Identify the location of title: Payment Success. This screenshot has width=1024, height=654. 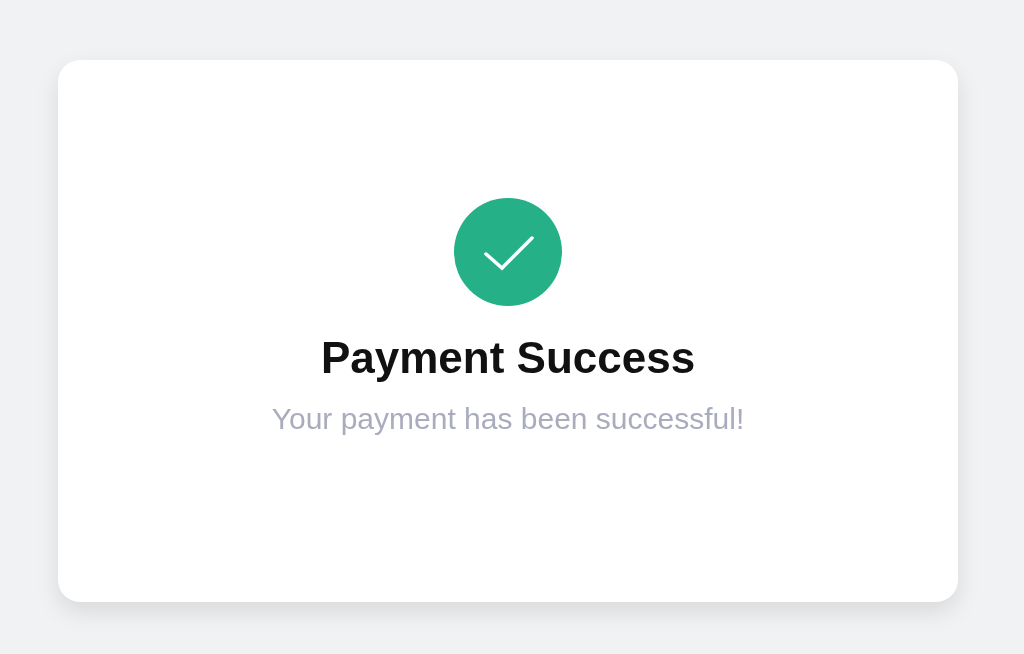
(508, 358).